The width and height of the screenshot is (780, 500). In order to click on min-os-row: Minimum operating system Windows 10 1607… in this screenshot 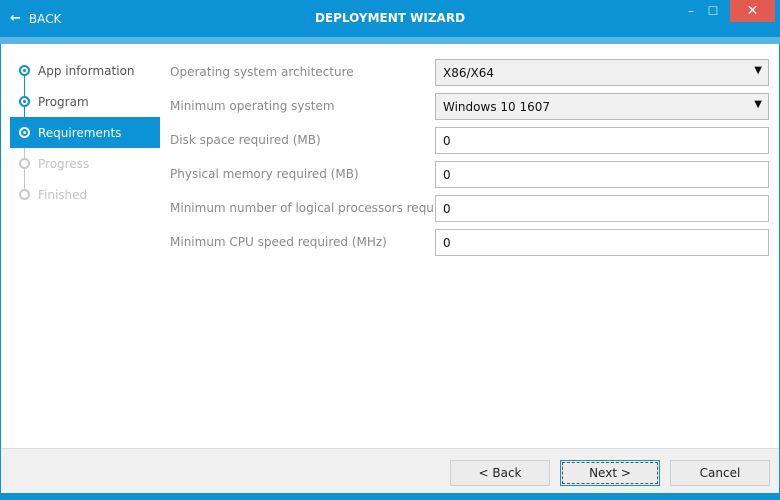, I will do `click(470, 106)`.